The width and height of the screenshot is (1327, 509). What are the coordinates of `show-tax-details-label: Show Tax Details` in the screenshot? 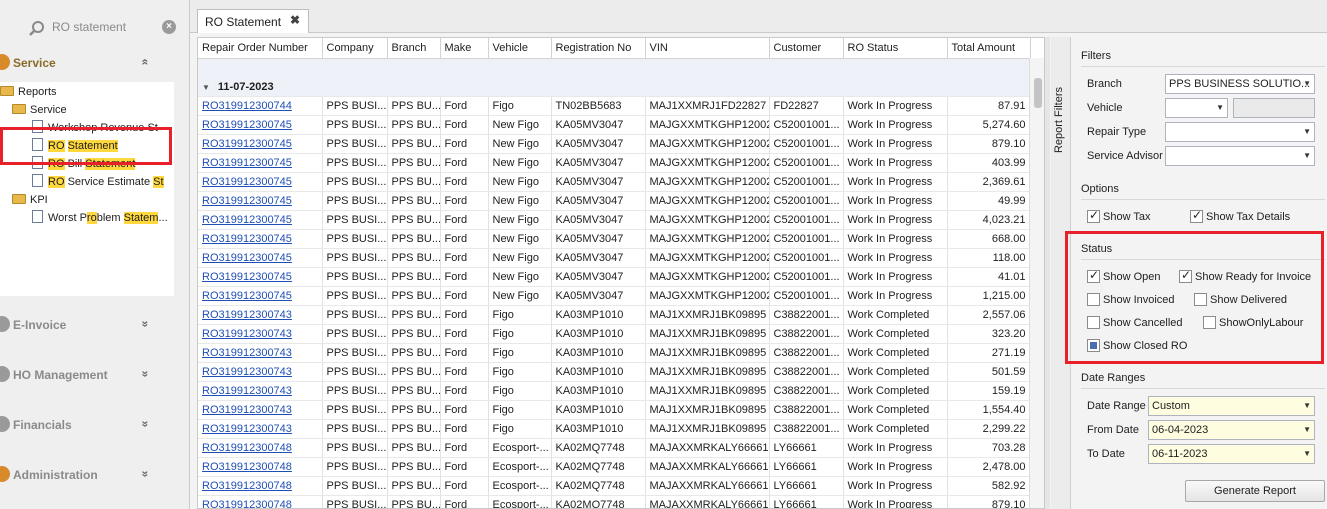 It's located at (1248, 217).